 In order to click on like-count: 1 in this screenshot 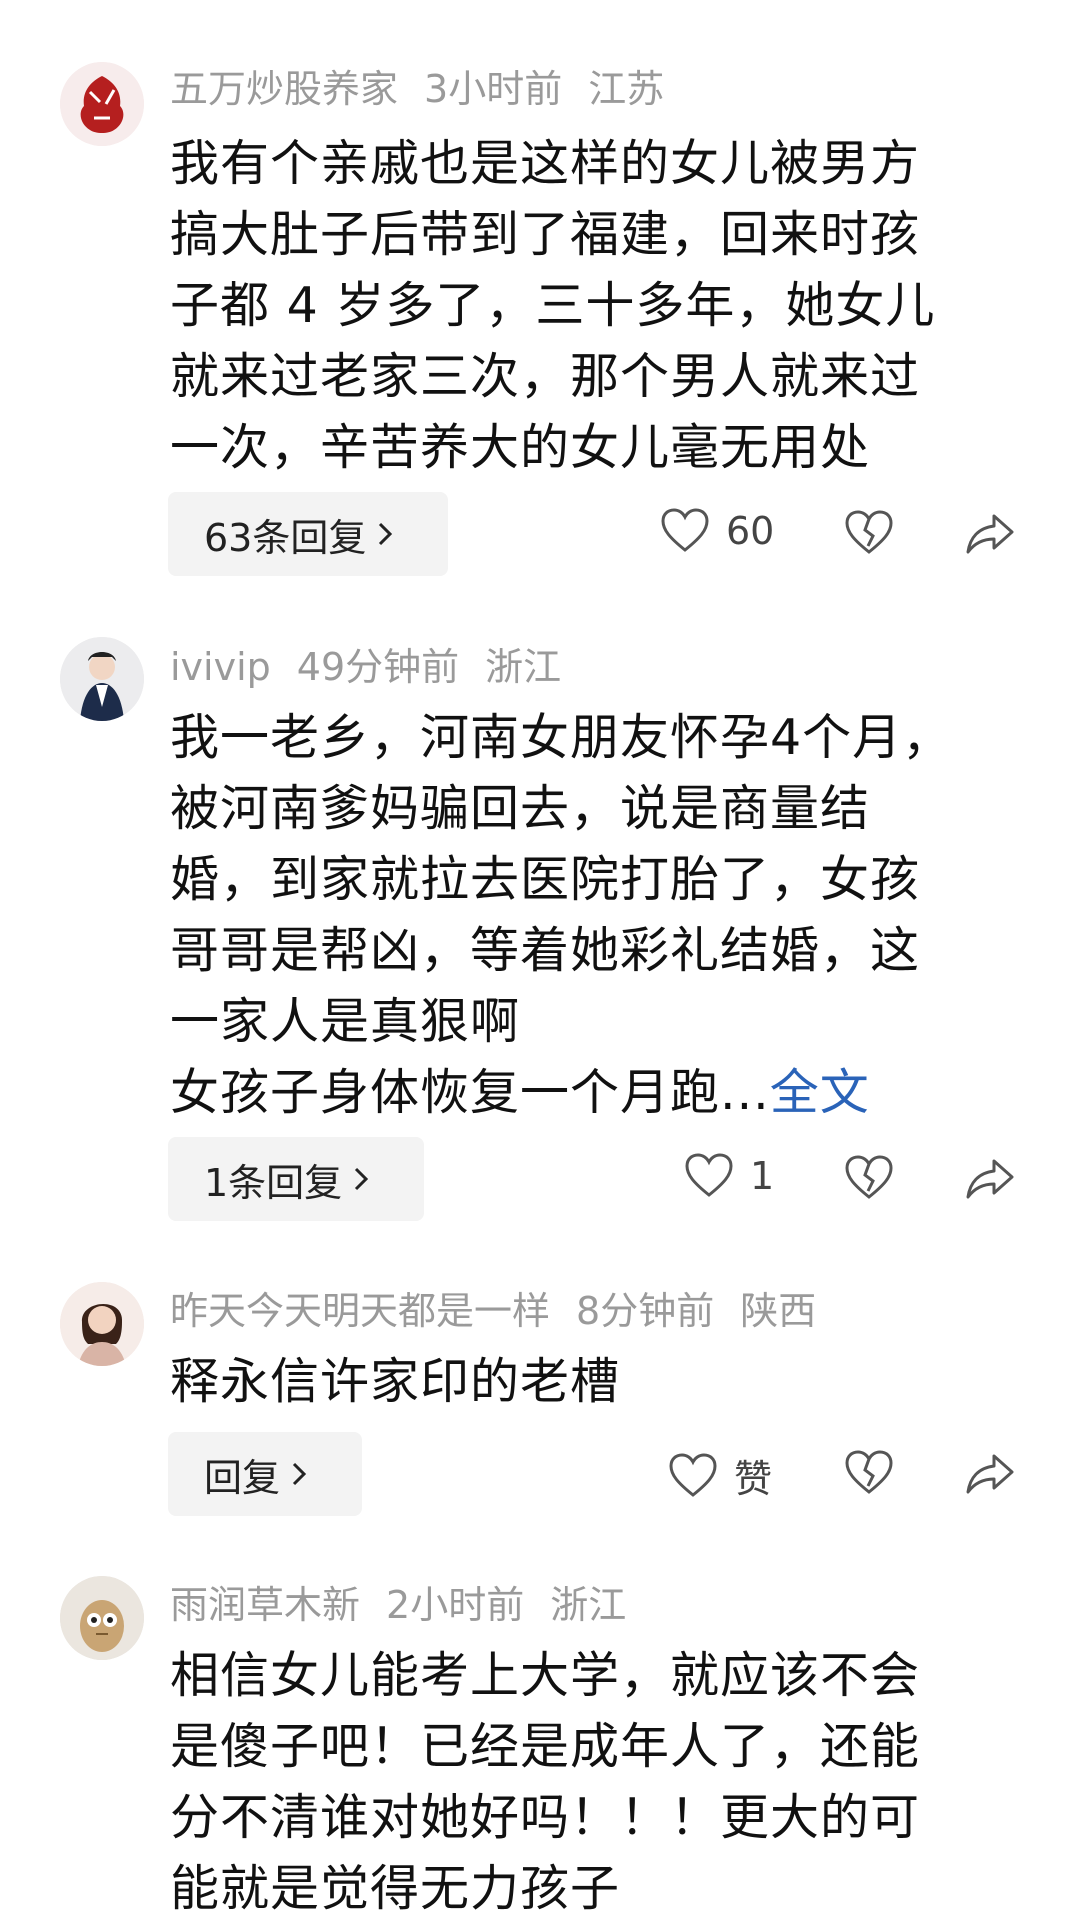, I will do `click(762, 1176)`.